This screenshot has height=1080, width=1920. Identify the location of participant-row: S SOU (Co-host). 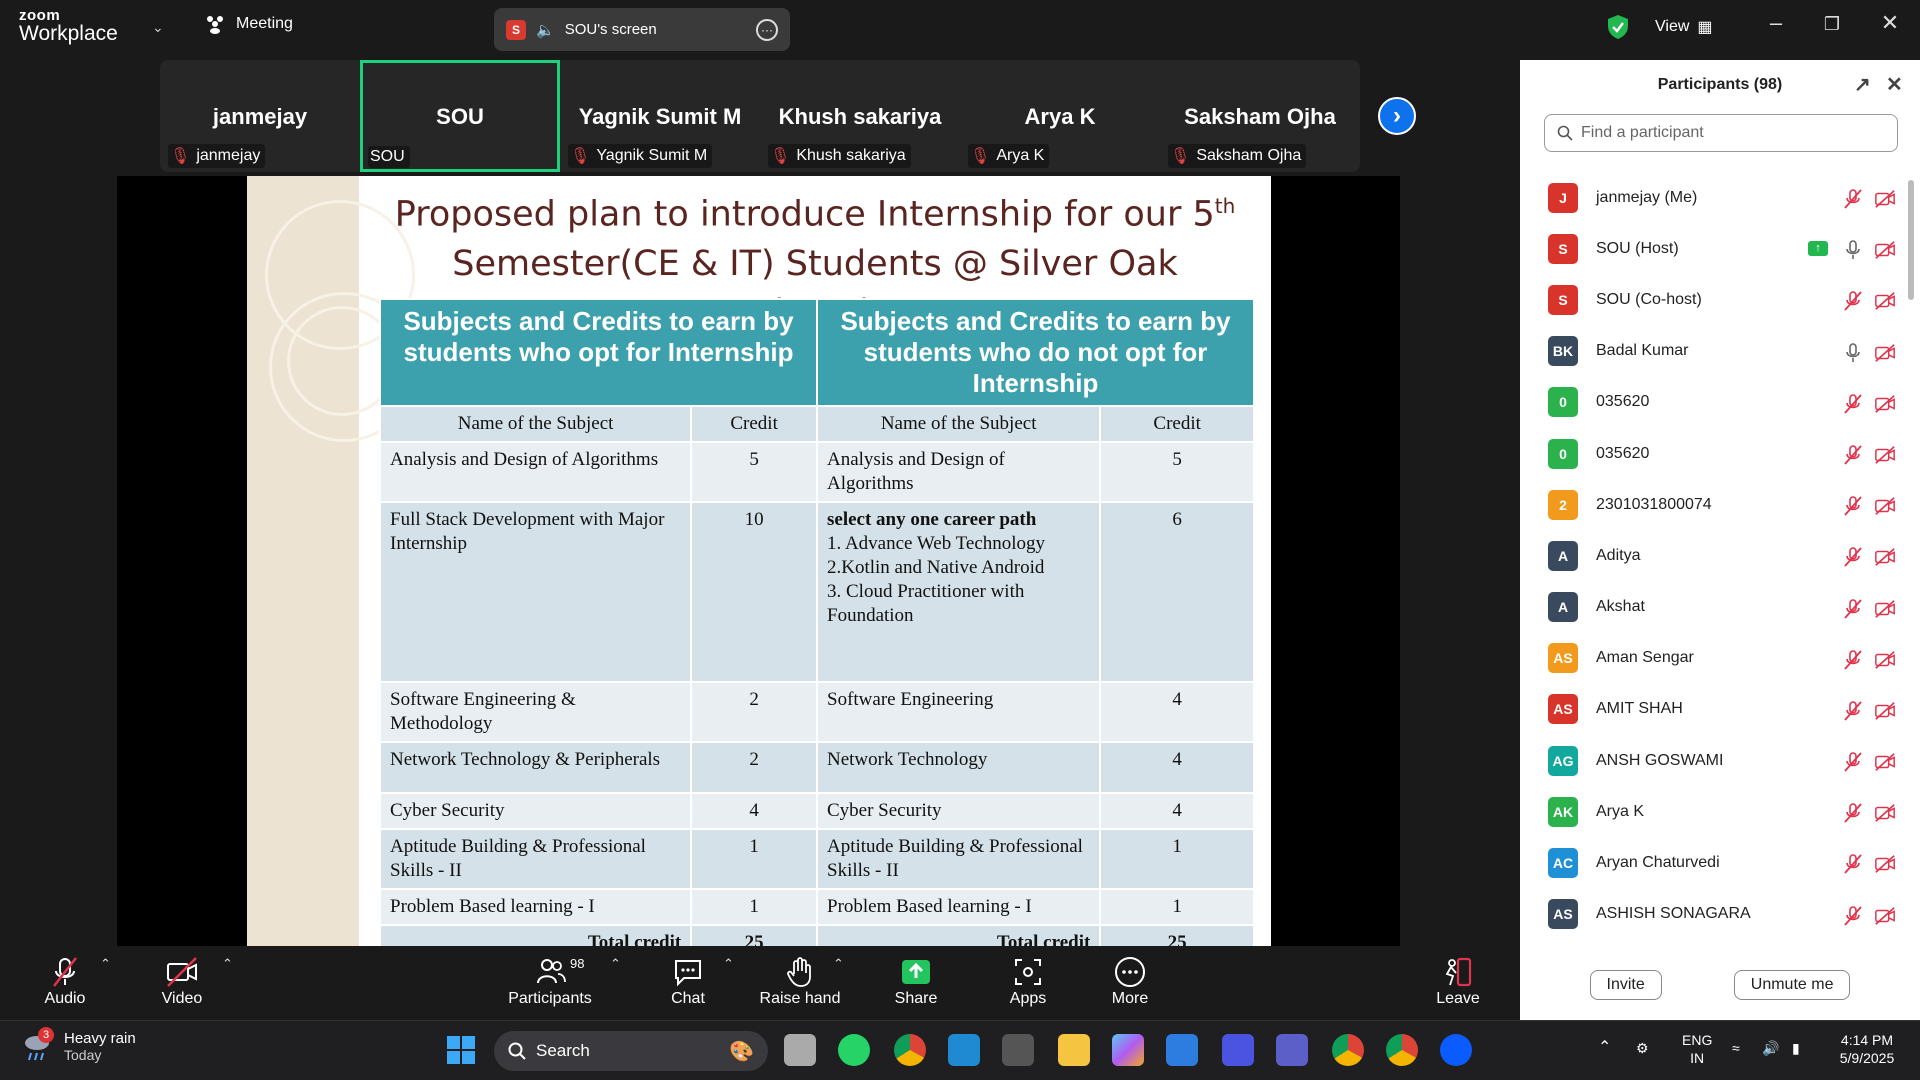
(1713, 299).